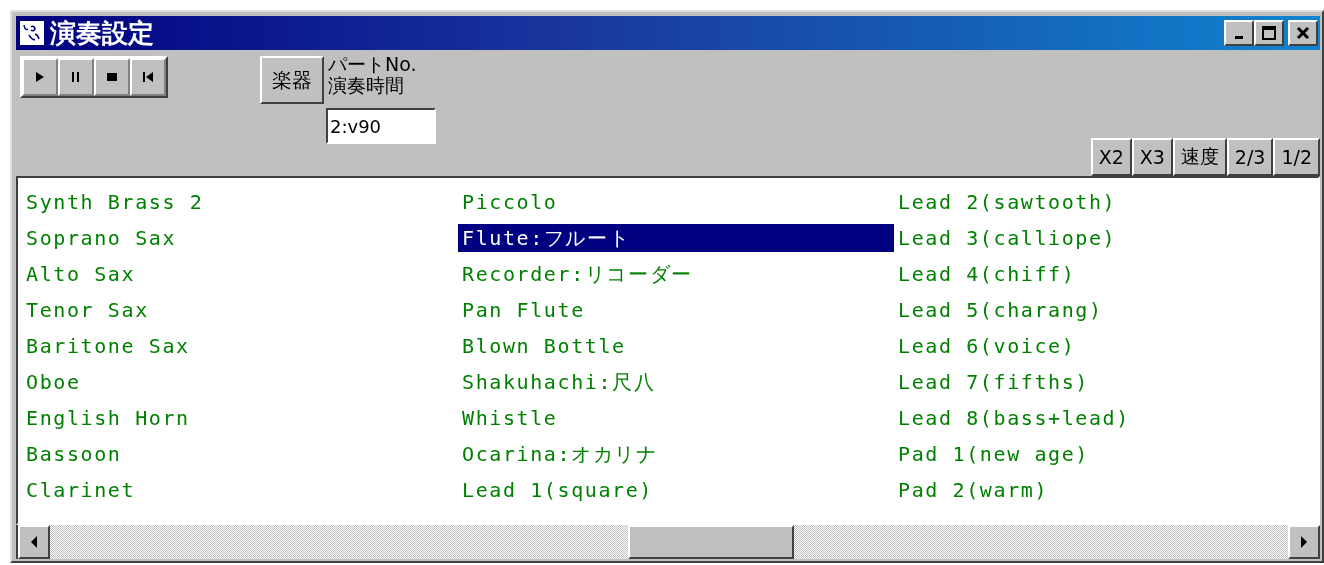  What do you see at coordinates (76, 77) in the screenshot?
I see `pause-button` at bounding box center [76, 77].